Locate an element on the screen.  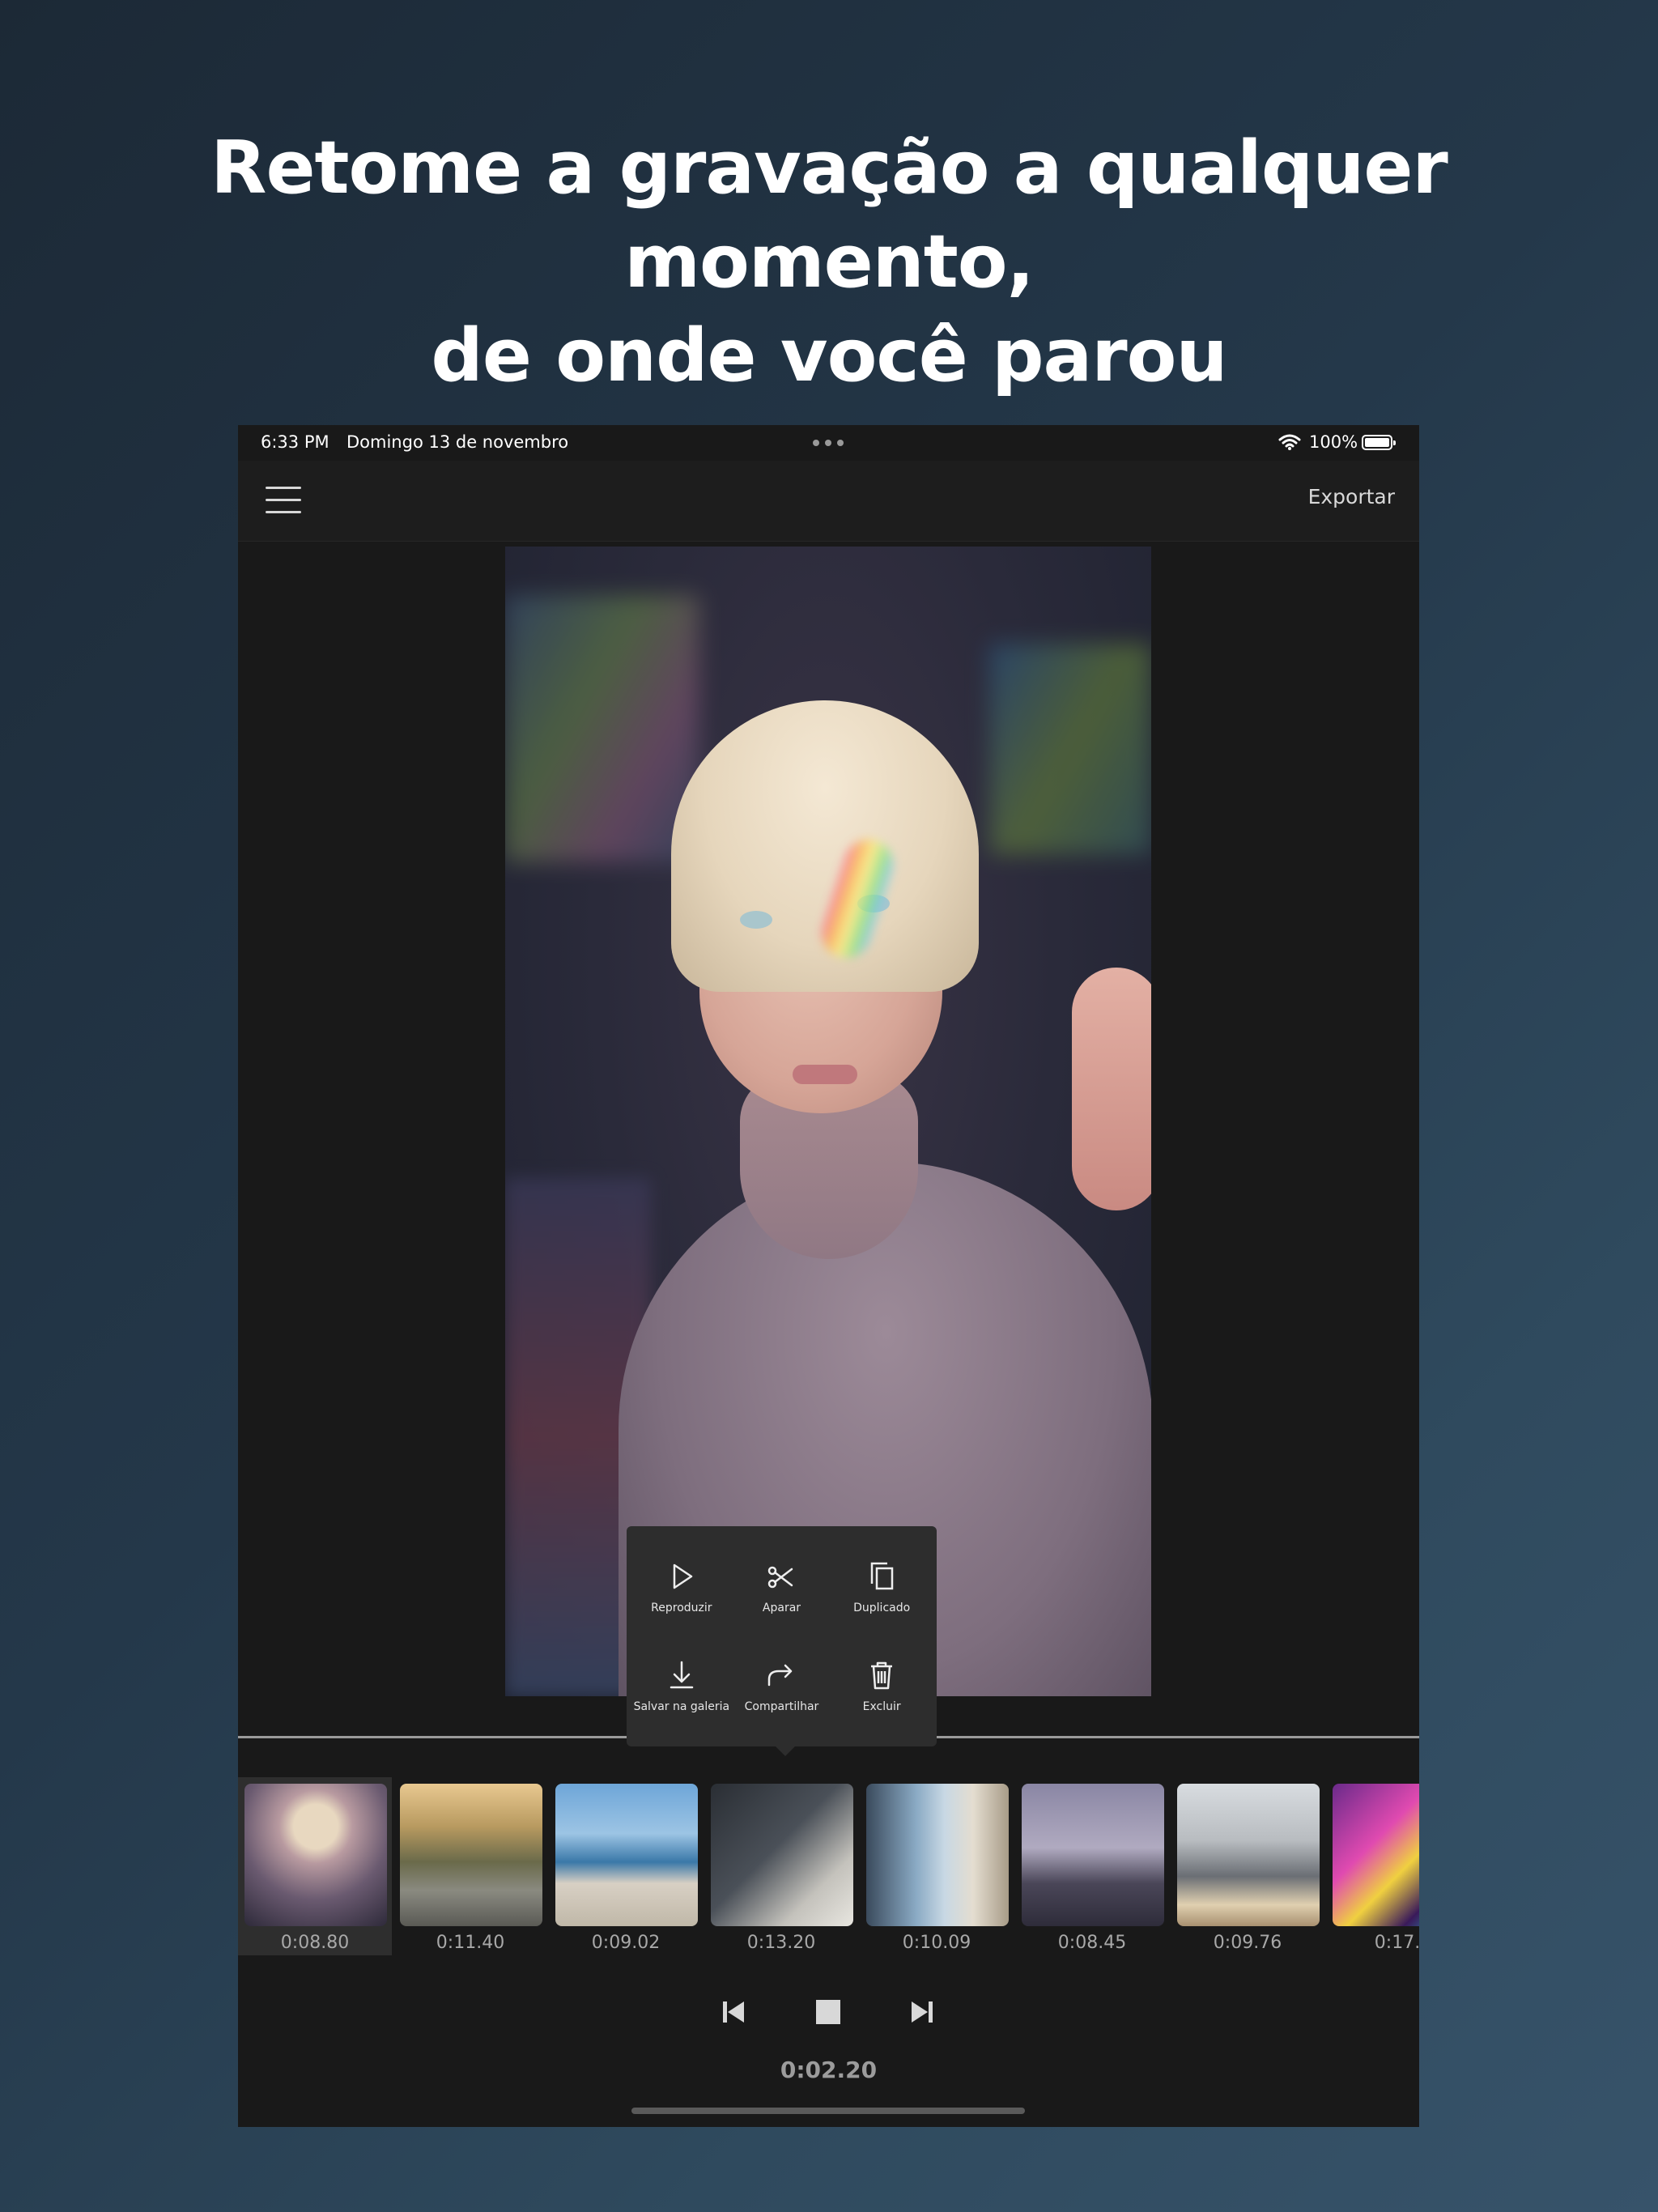
save-to-gallery-label: Salvar na galeria is located at coordinates (681, 1707).